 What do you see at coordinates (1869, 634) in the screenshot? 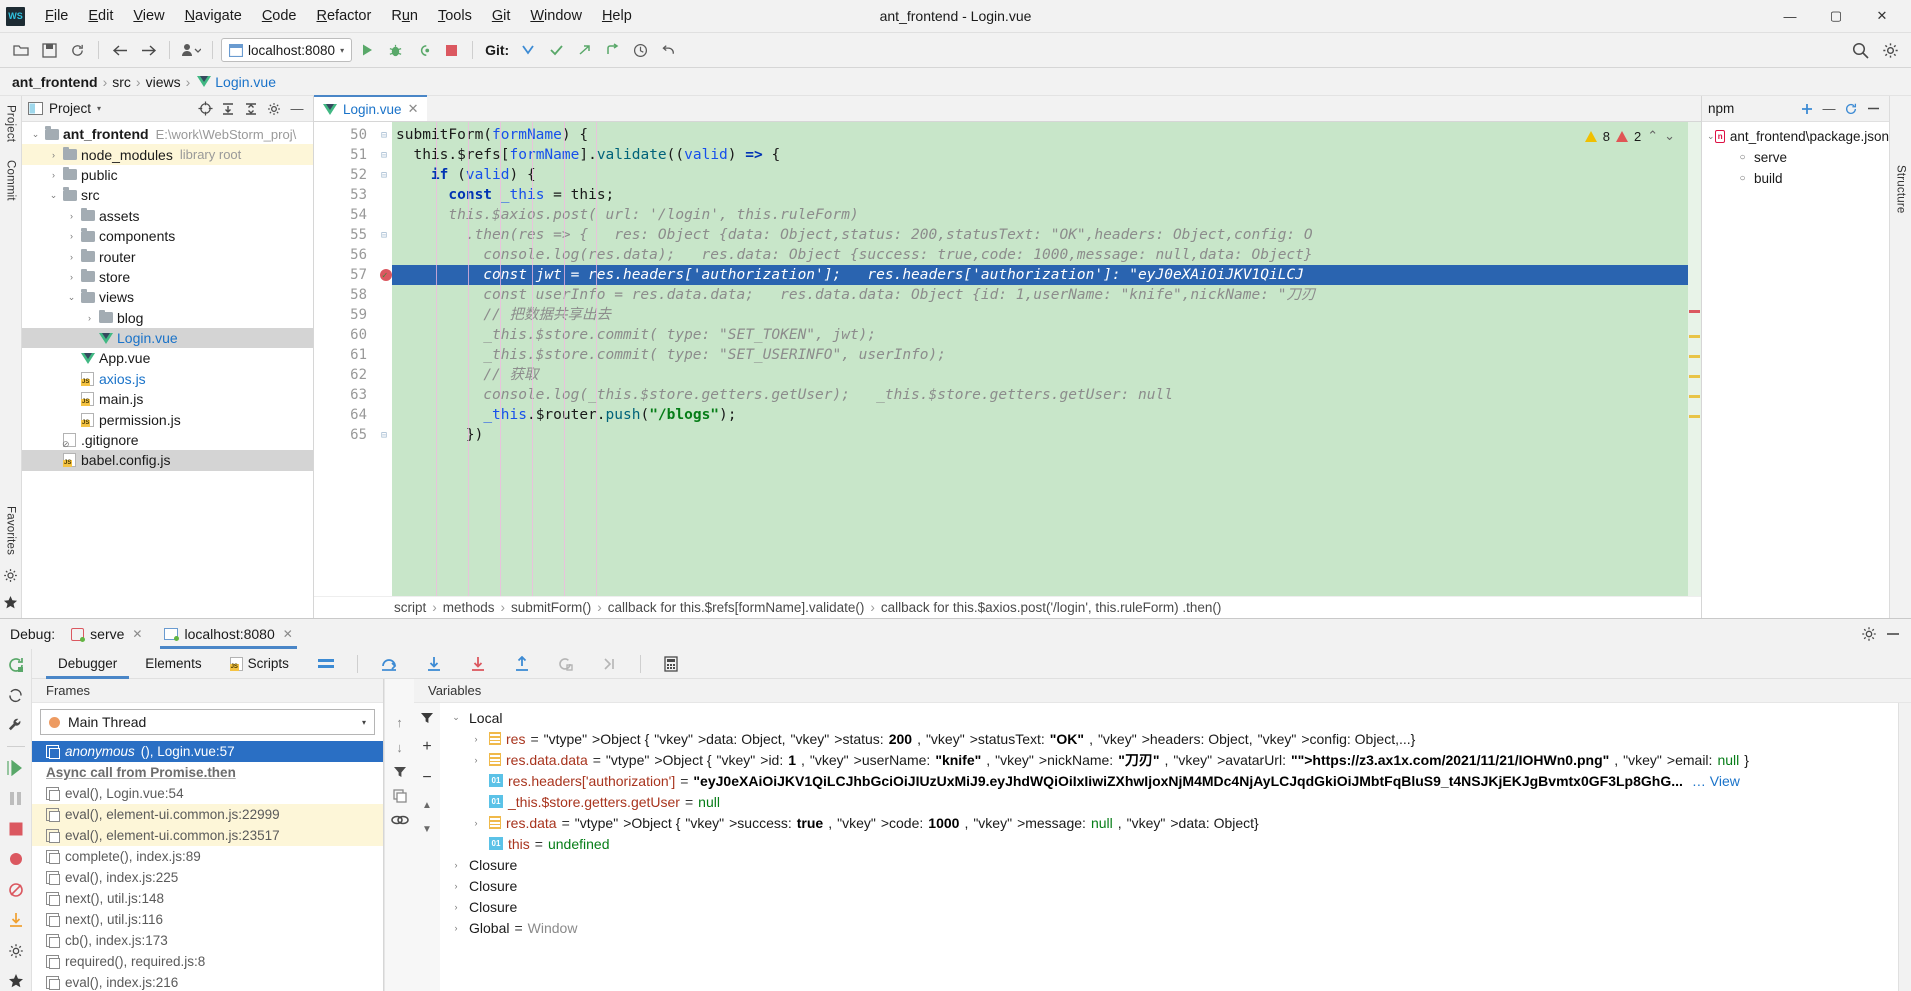
I see `gear-icon-debug` at bounding box center [1869, 634].